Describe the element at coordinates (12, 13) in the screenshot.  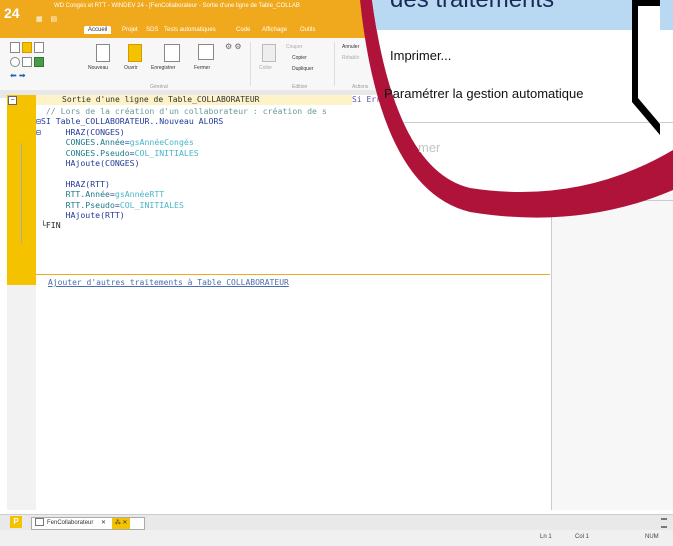
I see `windev-logo: 24` at that location.